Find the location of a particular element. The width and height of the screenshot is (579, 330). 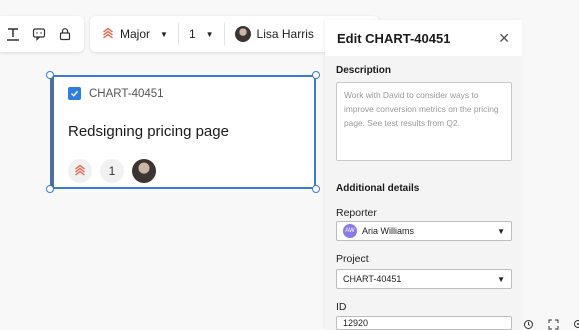

project-label: Project is located at coordinates (352, 259).